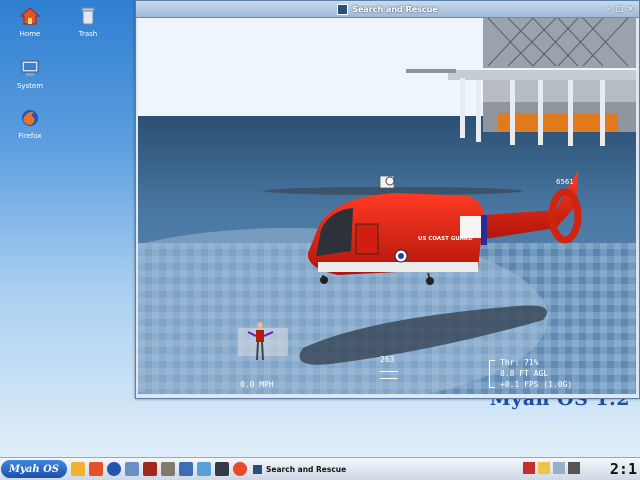  Describe the element at coordinates (30, 16) in the screenshot. I see `home-icon` at that location.